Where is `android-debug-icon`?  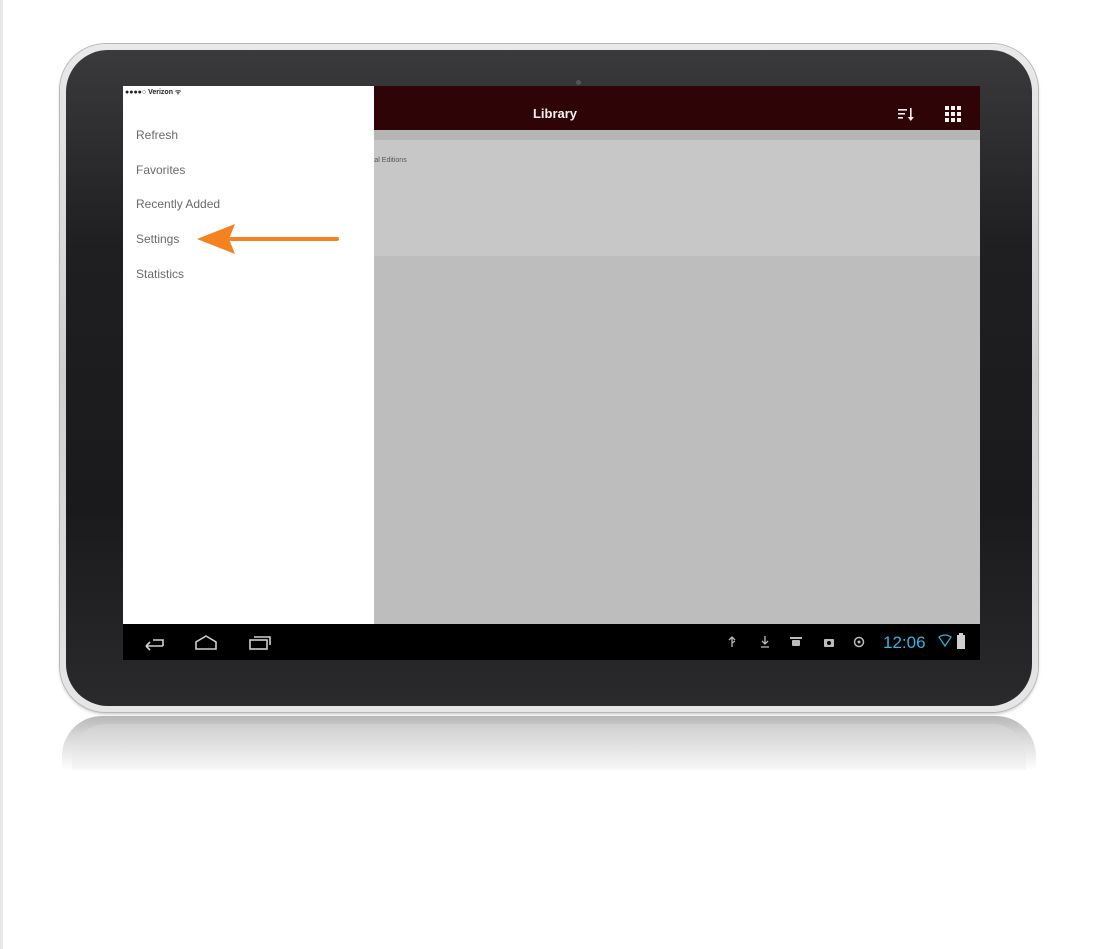
android-debug-icon is located at coordinates (796, 641).